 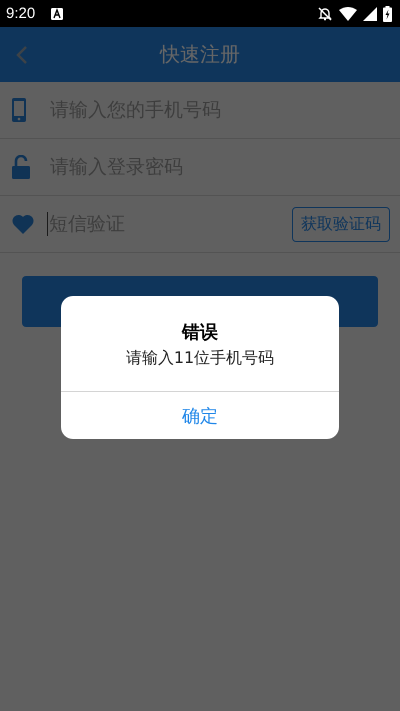 What do you see at coordinates (200, 54) in the screenshot?
I see `page-title: 快速注册` at bounding box center [200, 54].